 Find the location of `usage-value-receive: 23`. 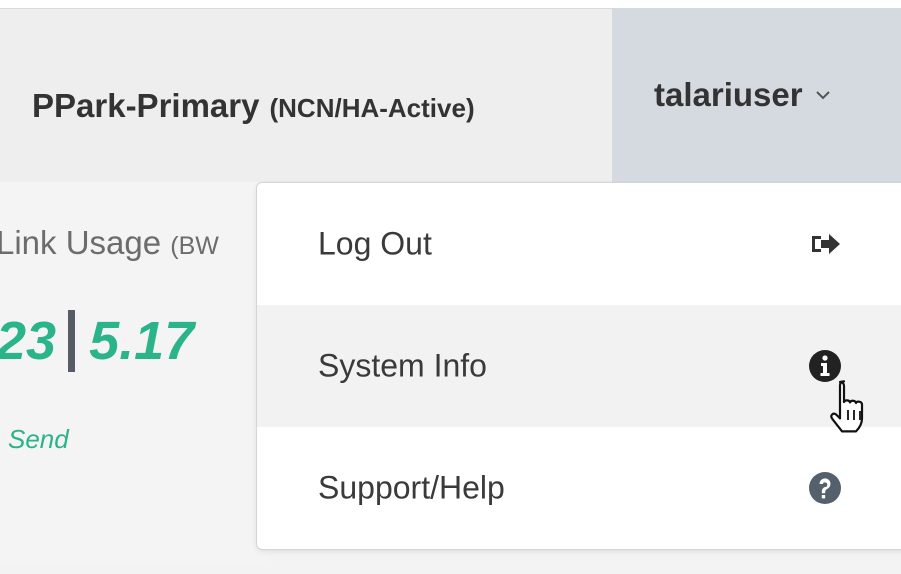

usage-value-receive: 23 is located at coordinates (28, 341).